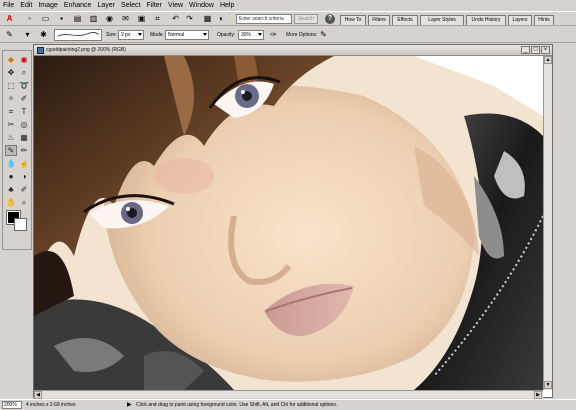 The height and width of the screenshot is (410, 576). What do you see at coordinates (11, 111) in the screenshot?
I see `crop-tool-icon: ⌗` at bounding box center [11, 111].